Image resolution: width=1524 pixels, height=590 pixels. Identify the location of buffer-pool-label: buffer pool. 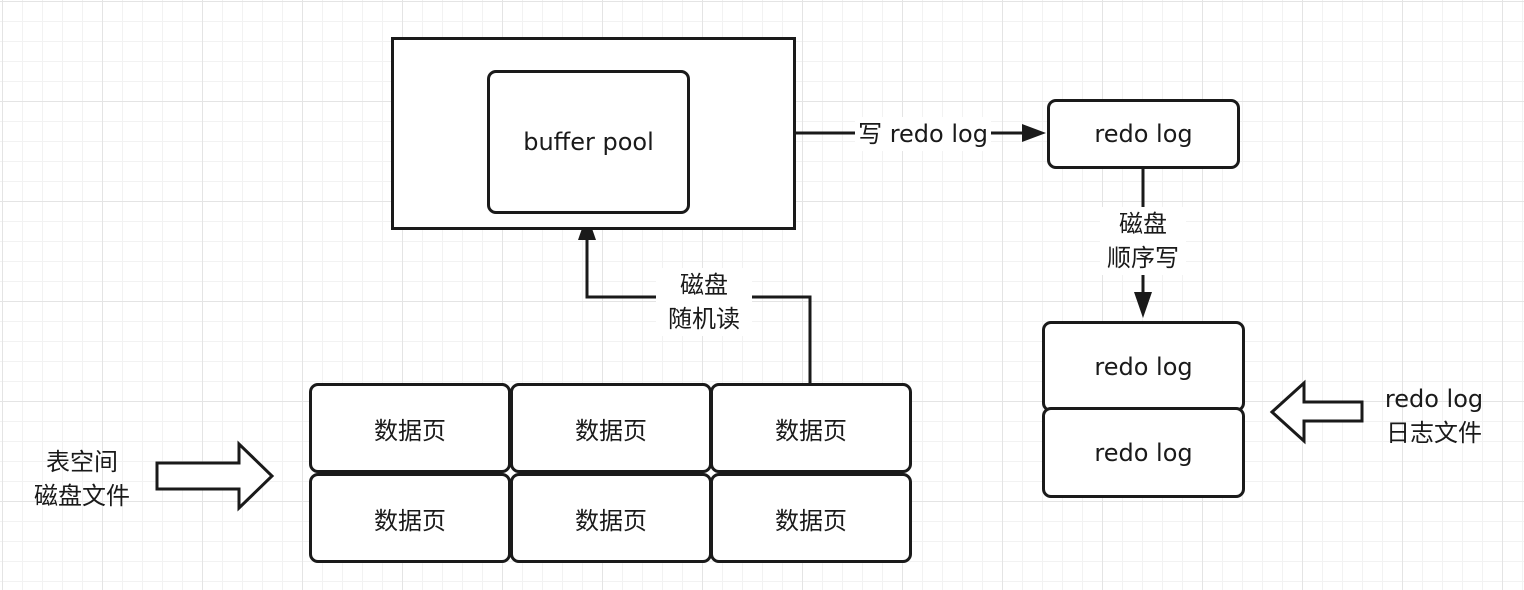
(588, 142).